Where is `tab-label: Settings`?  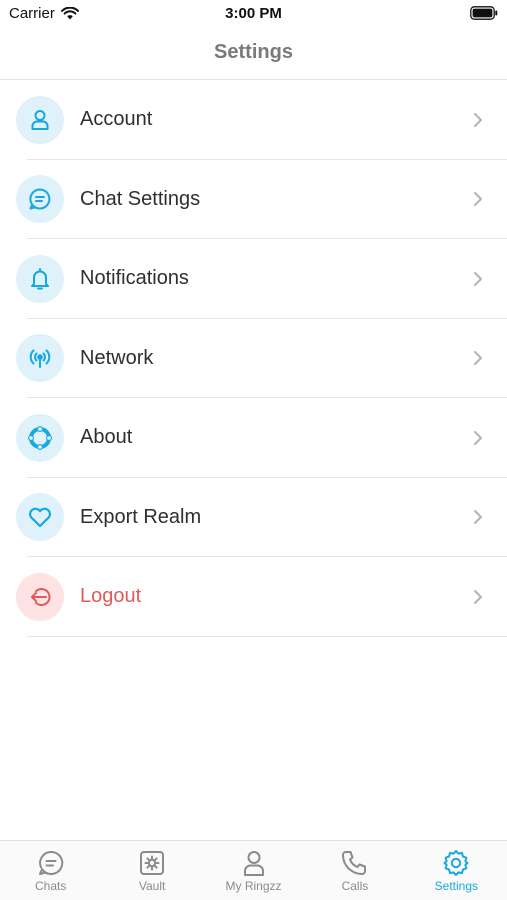 tab-label: Settings is located at coordinates (456, 886).